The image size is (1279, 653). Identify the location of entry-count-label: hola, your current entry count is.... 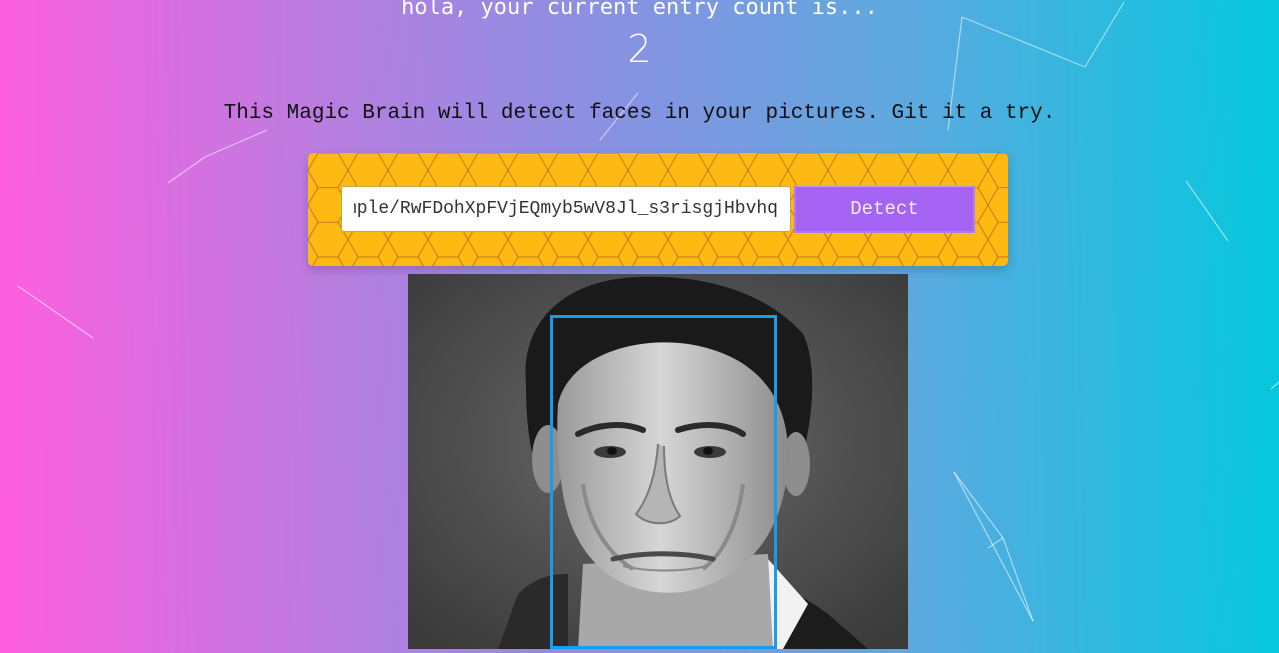
(639, 10).